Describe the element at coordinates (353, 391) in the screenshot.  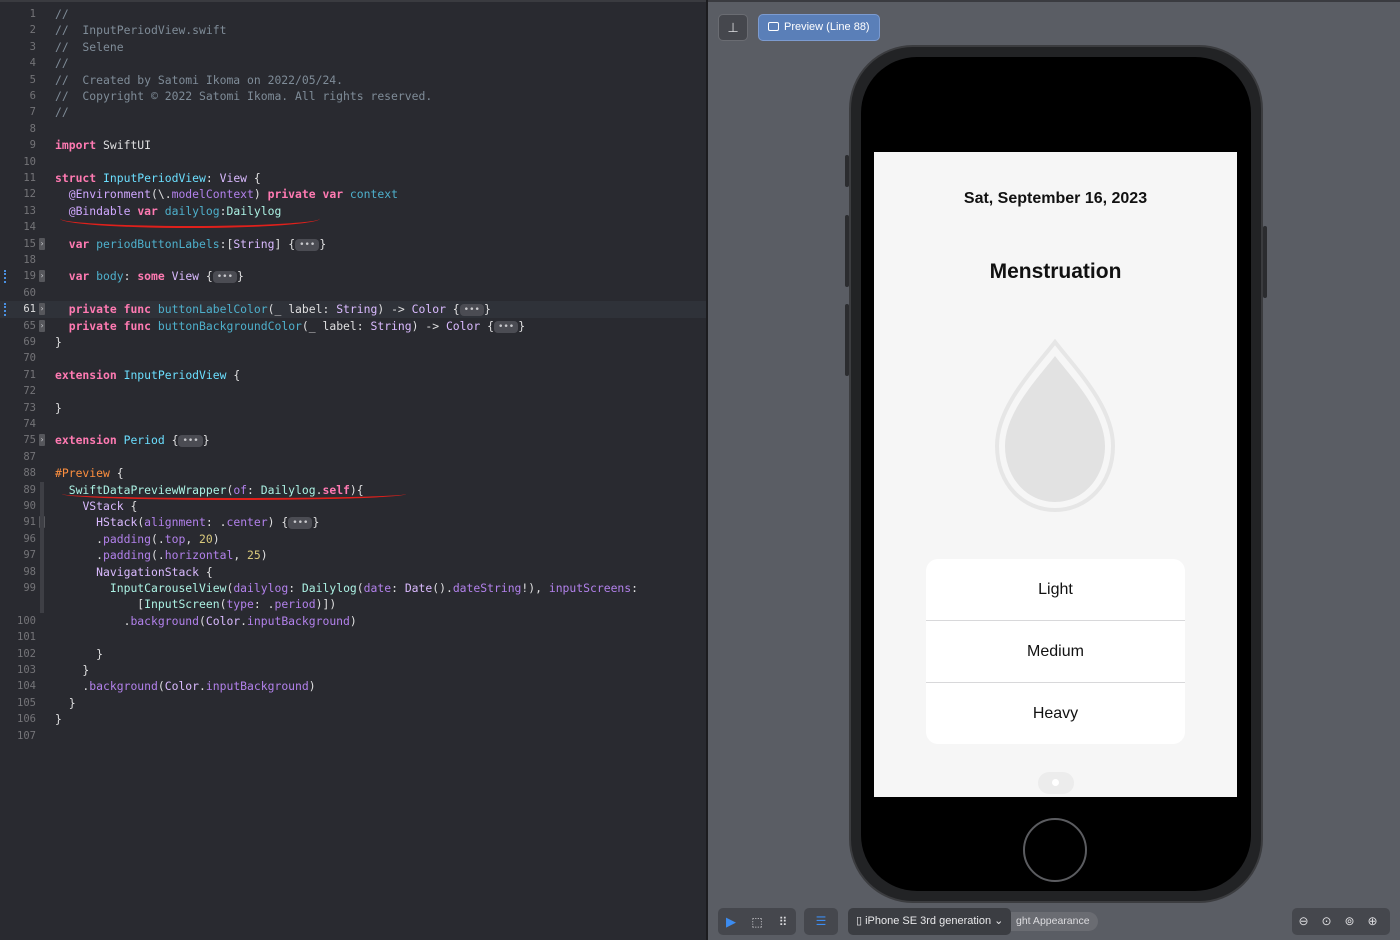
I see `code-line: 72` at that location.